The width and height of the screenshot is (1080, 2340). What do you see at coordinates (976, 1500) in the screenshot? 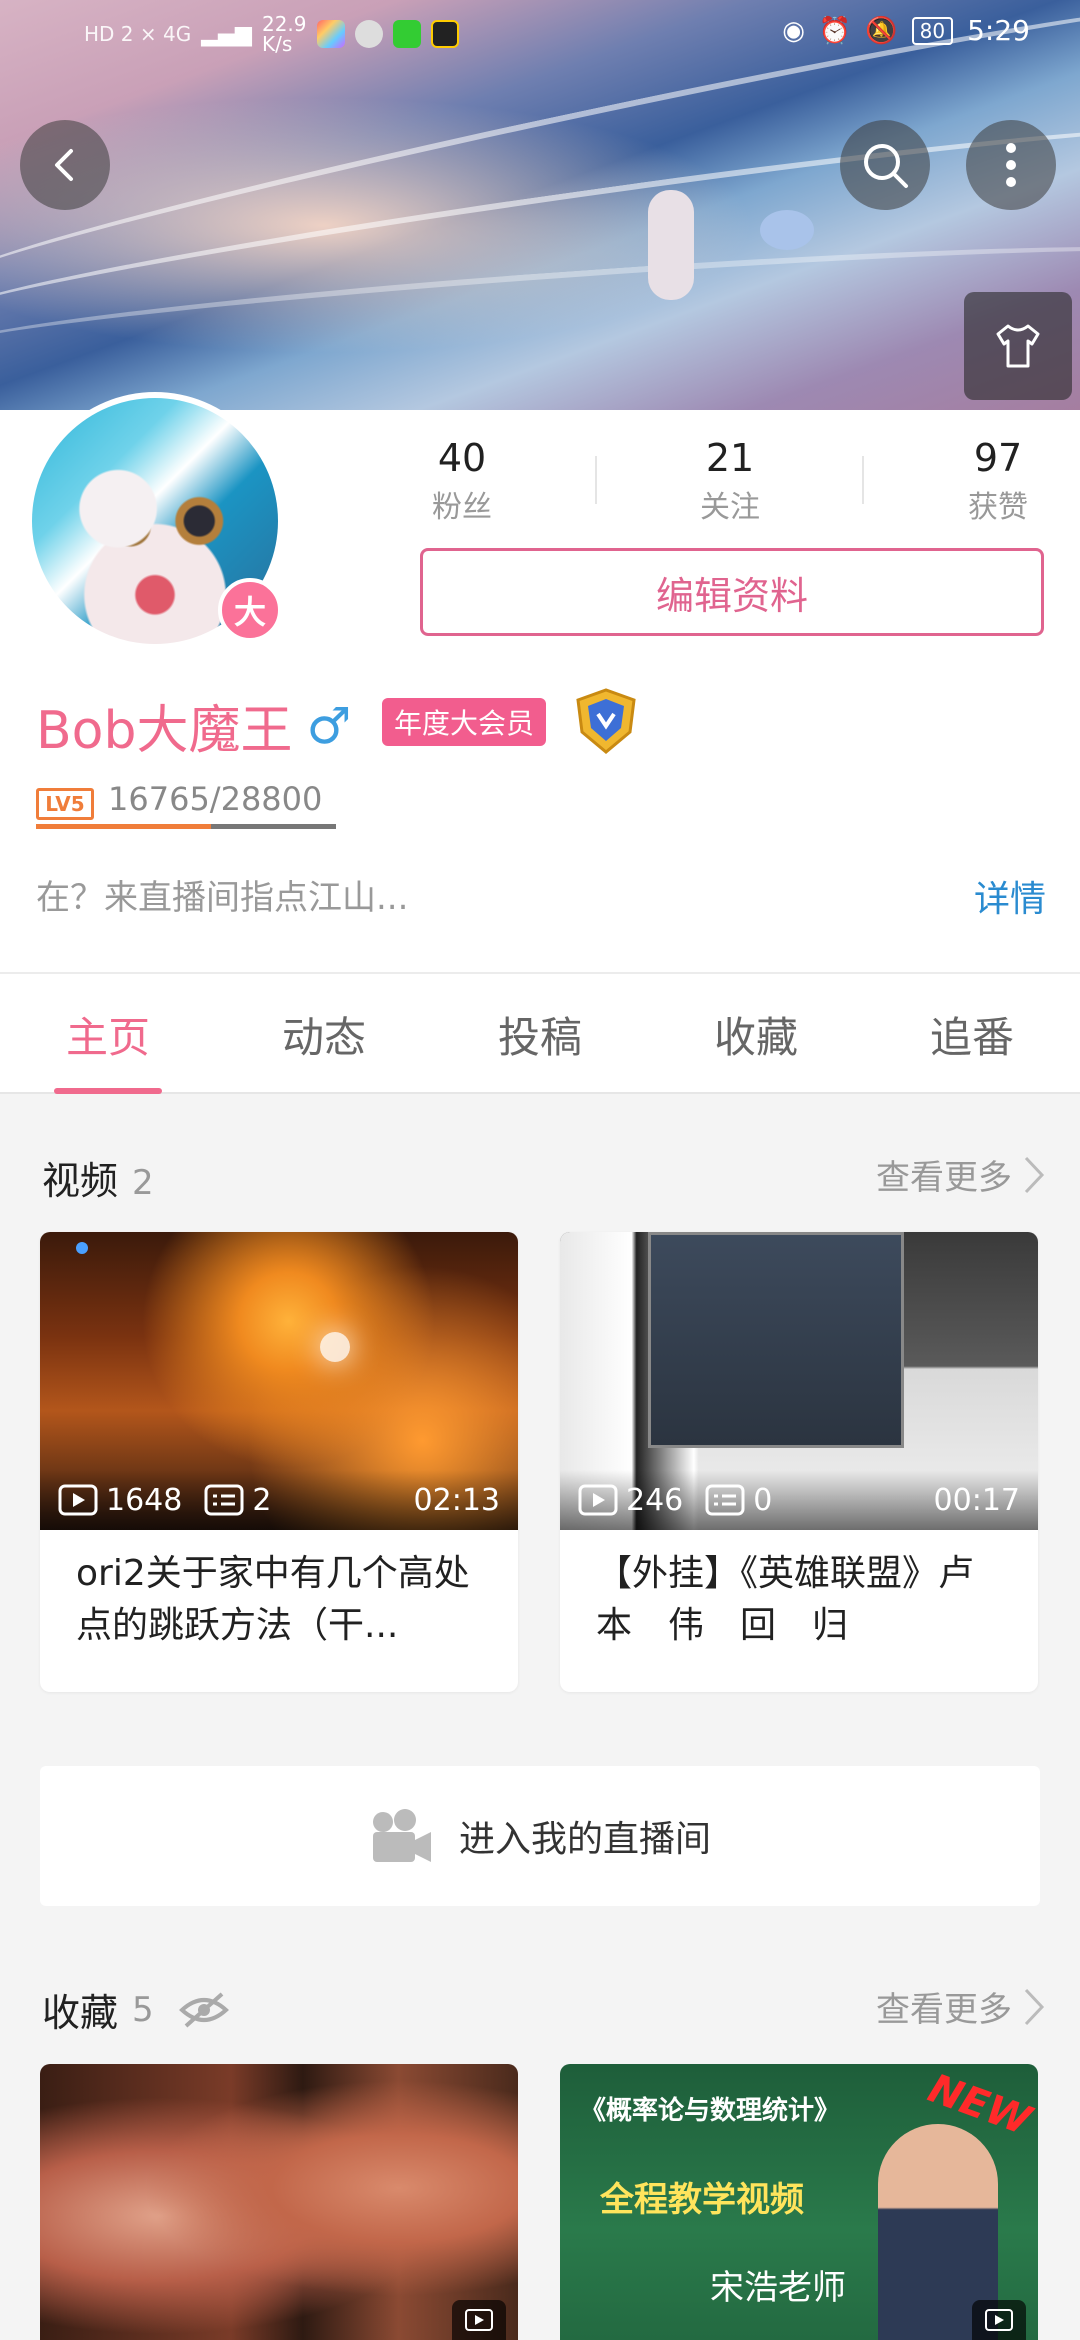
I see `video-duration: 00:17` at bounding box center [976, 1500].